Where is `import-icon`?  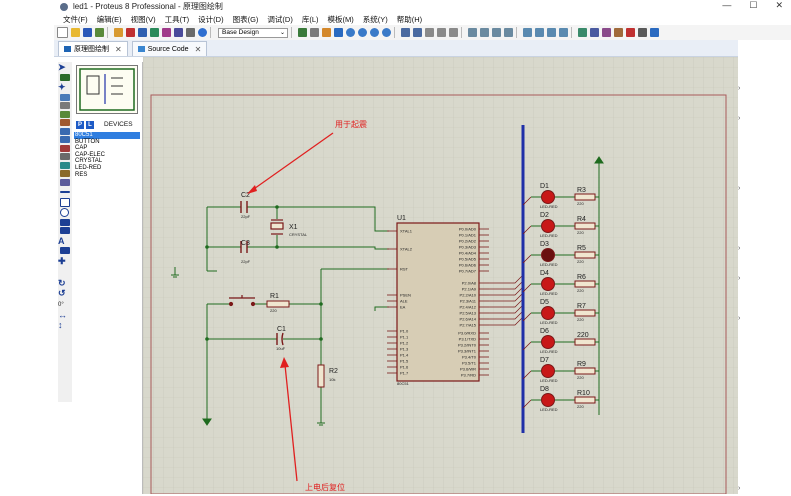
import-icon is located at coordinates (99, 32).